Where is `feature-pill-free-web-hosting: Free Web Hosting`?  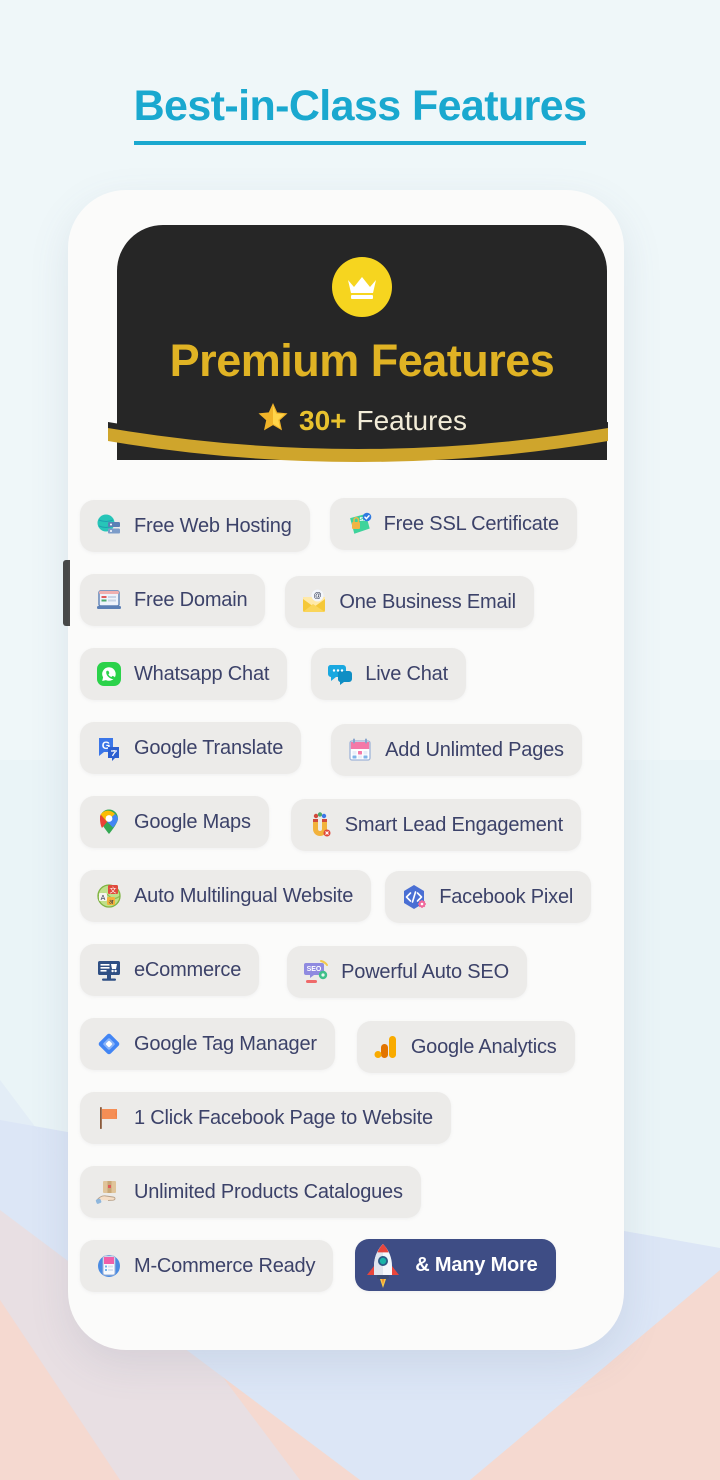
feature-pill-free-web-hosting: Free Web Hosting is located at coordinates (195, 526).